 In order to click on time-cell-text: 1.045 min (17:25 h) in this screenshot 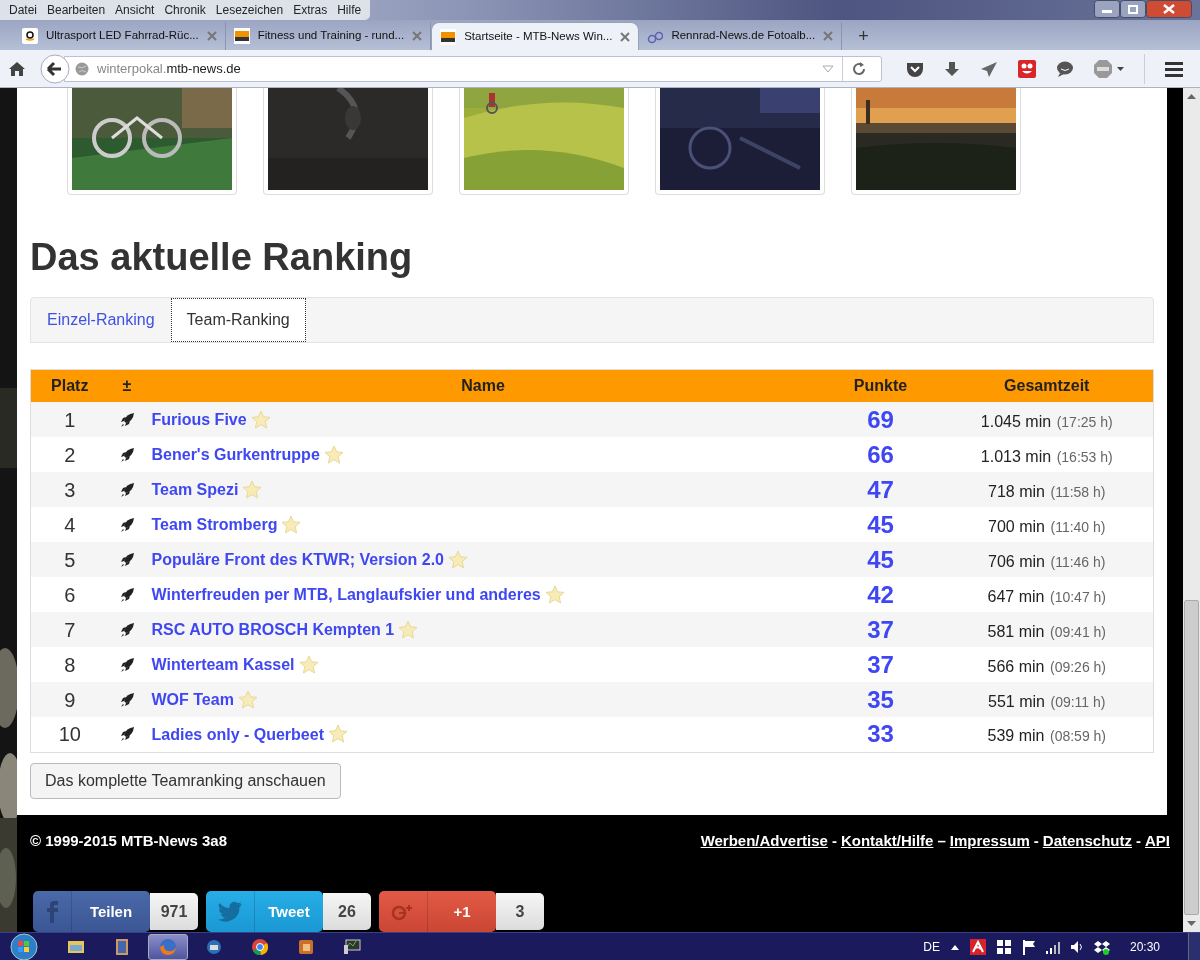, I will do `click(1046, 421)`.